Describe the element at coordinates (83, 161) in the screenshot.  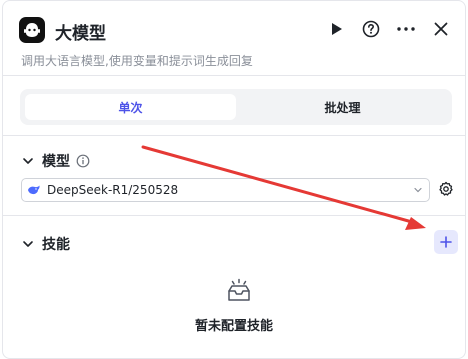
I see `info-icon` at that location.